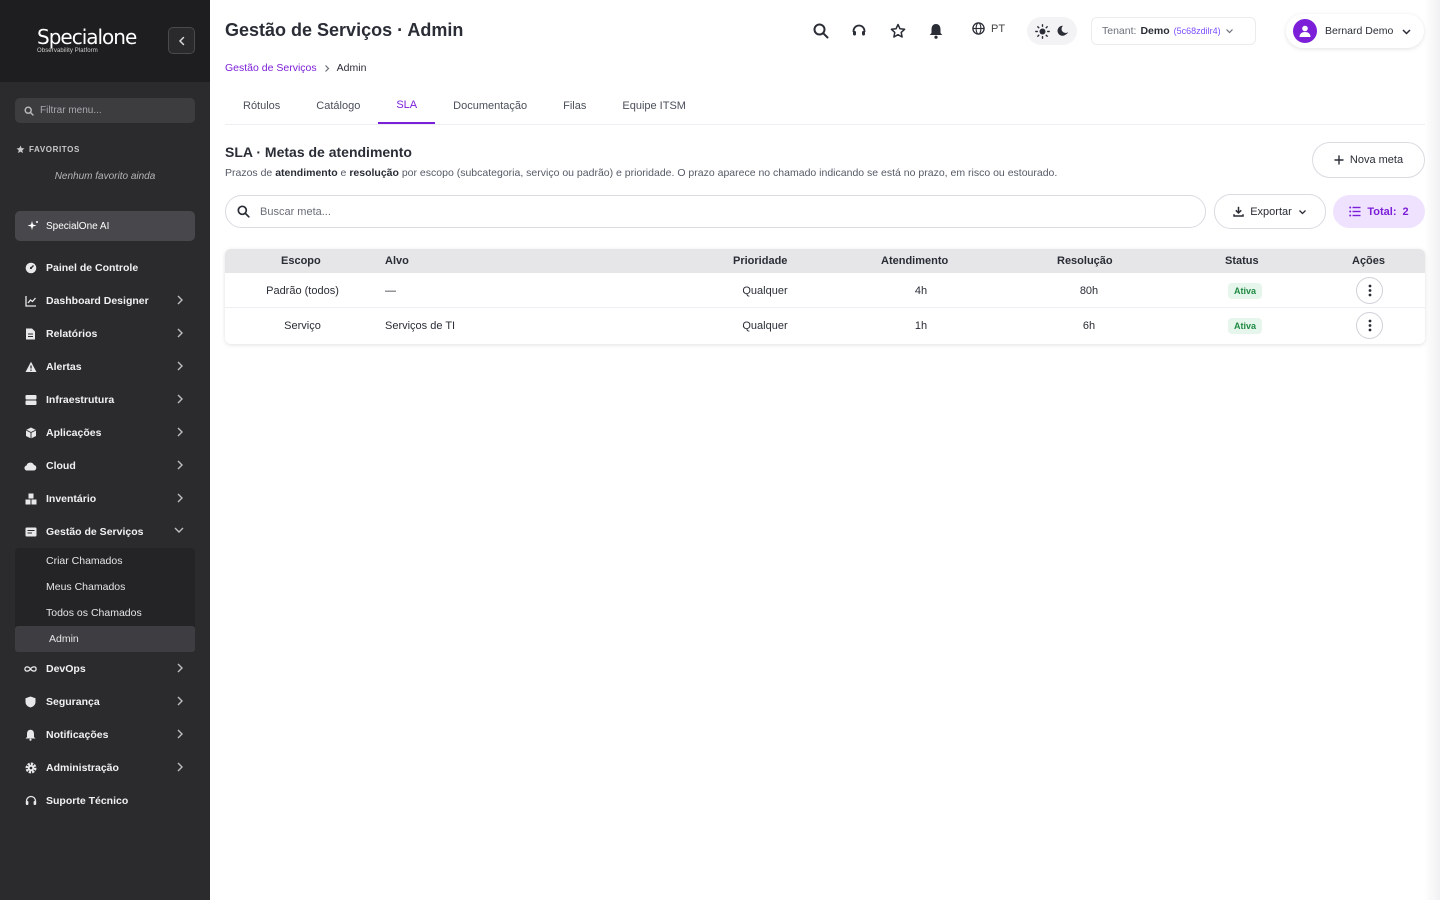 The height and width of the screenshot is (900, 1440). I want to click on cell-atendimento: 4h, so click(921, 290).